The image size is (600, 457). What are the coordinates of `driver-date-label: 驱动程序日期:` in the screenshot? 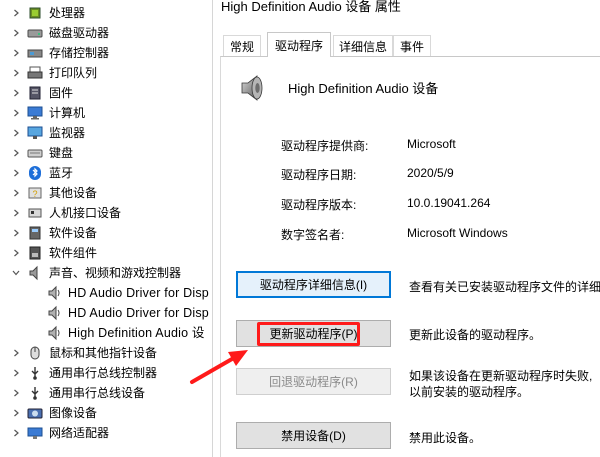 It's located at (319, 175).